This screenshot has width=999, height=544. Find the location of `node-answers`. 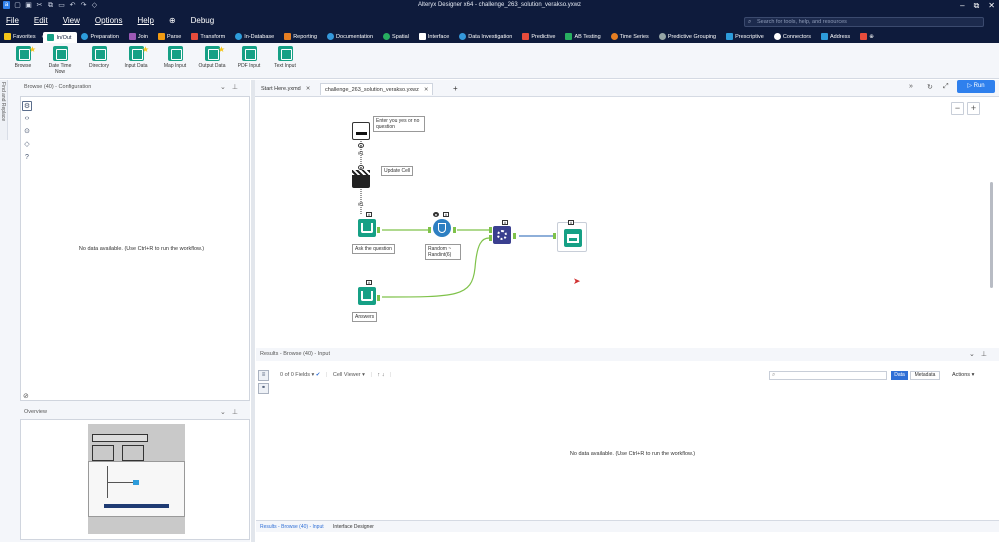

node-answers is located at coordinates (367, 296).